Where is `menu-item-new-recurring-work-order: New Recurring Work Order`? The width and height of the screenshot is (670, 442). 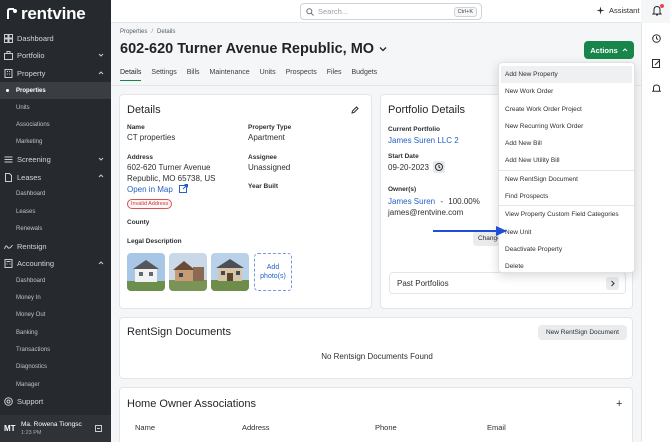 menu-item-new-recurring-work-order: New Recurring Work Order is located at coordinates (566, 126).